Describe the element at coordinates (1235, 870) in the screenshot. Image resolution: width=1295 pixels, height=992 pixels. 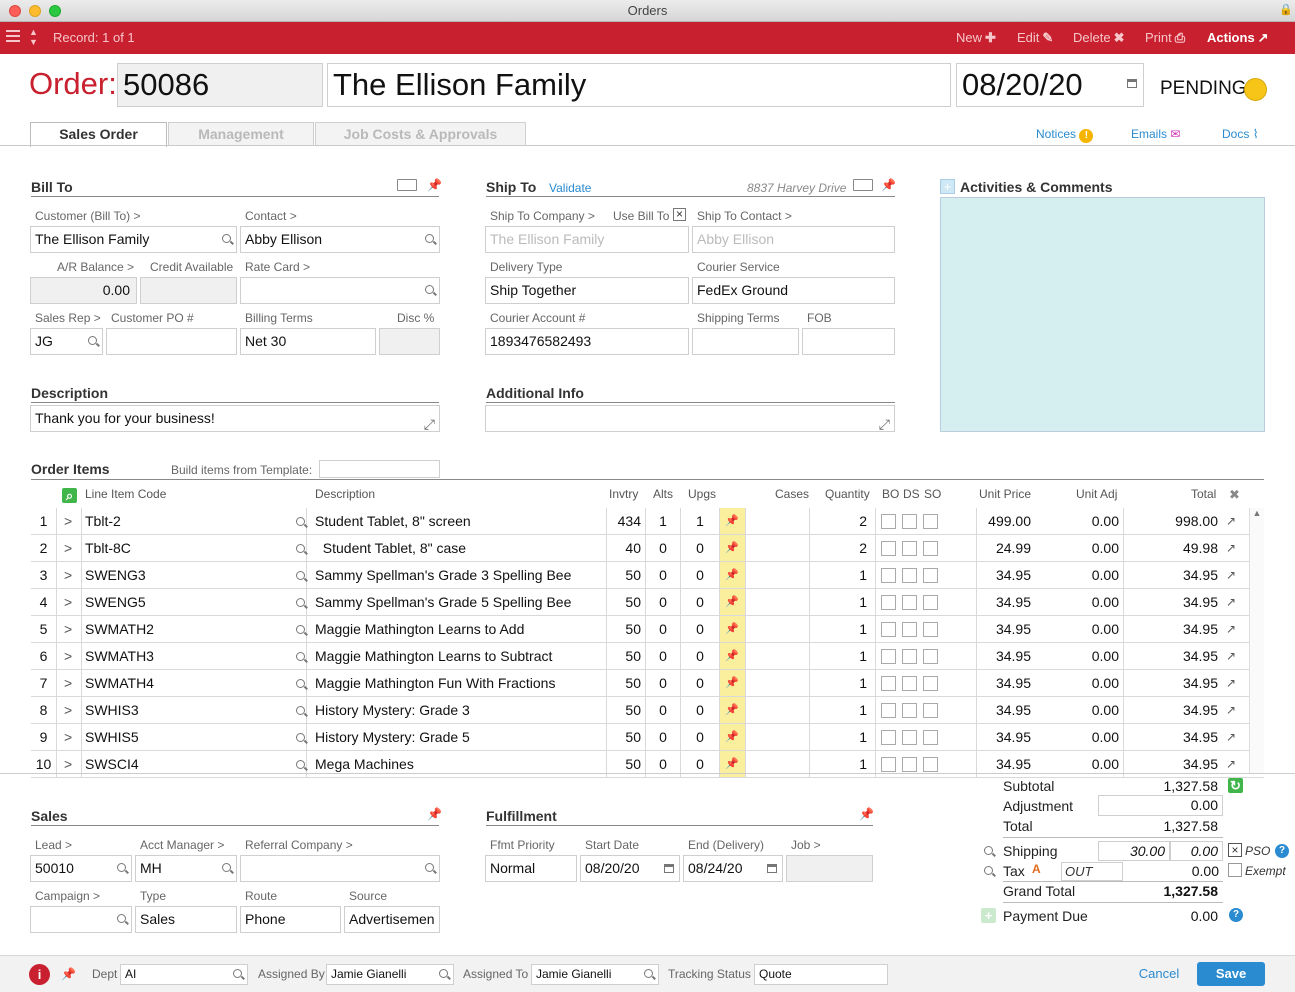
I see `exempt-checkbox` at that location.